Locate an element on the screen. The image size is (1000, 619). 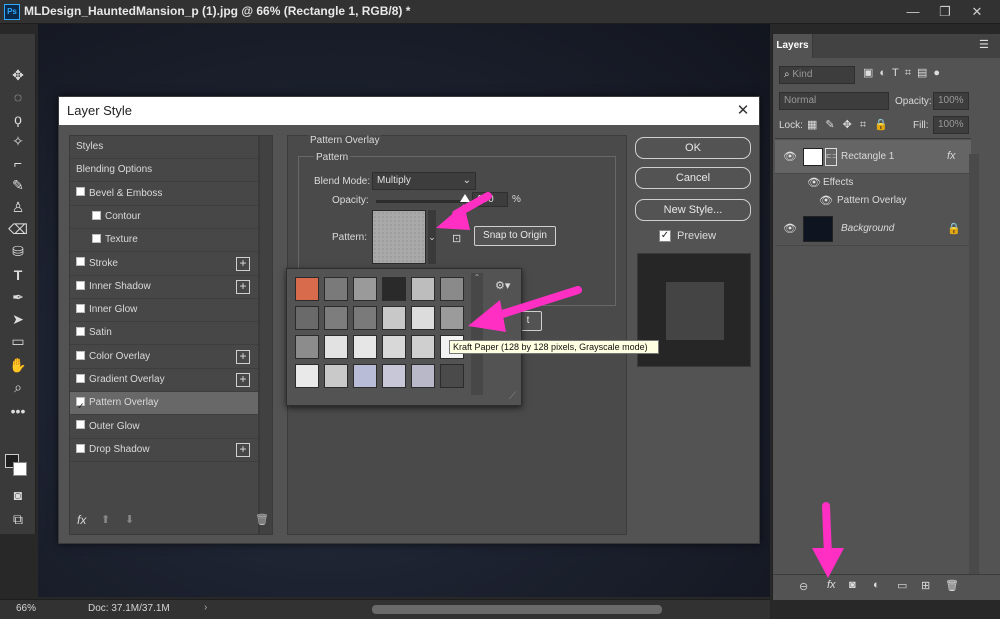
resize-grip-icon: ⟋ is located at coordinates (512, 396).